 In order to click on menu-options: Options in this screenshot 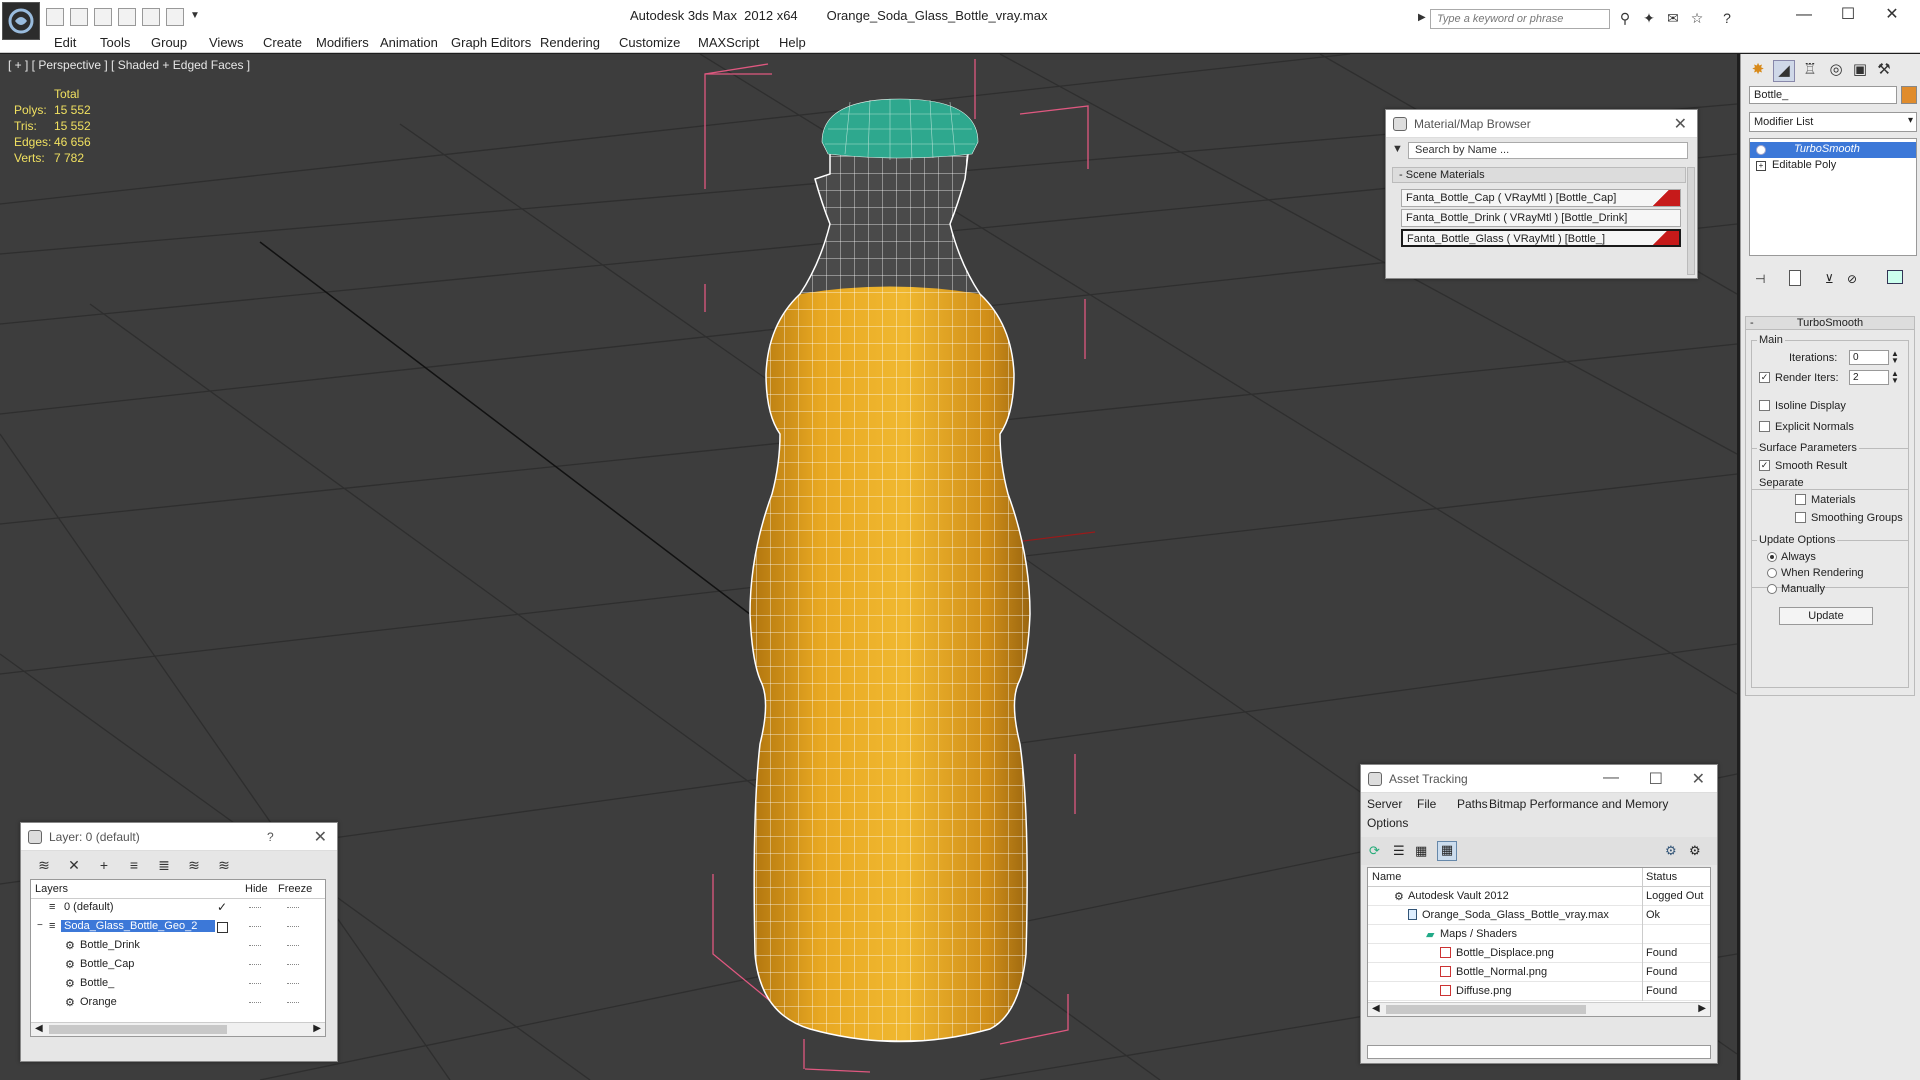, I will do `click(1387, 823)`.